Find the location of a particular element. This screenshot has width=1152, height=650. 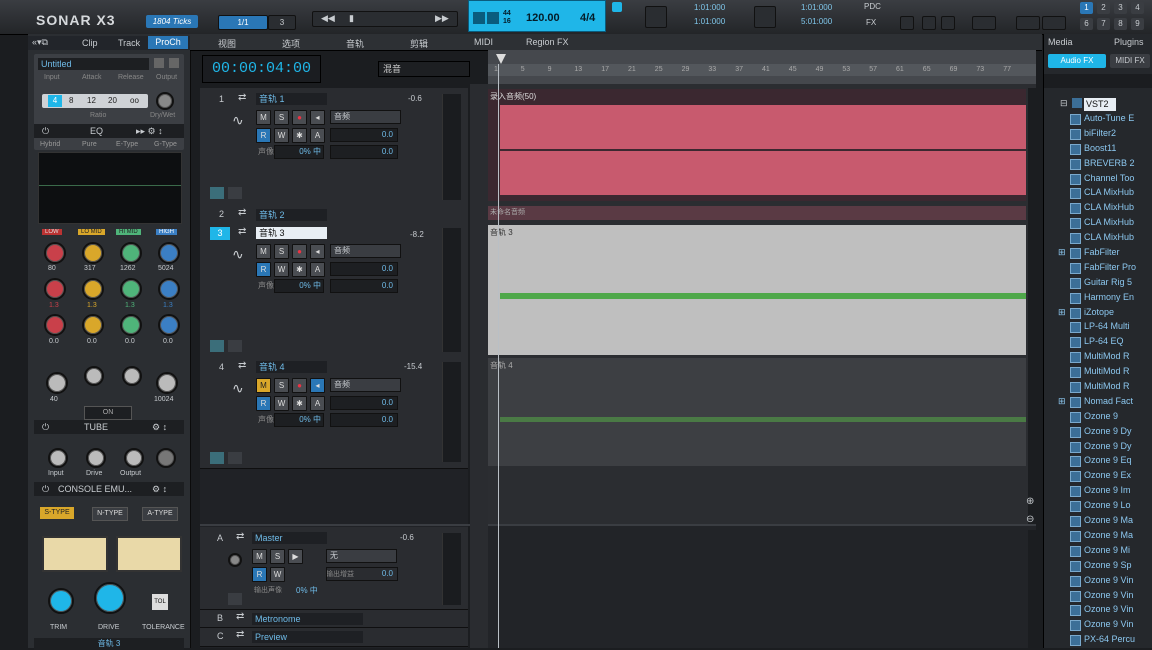

console-trim-knob is located at coordinates (61, 601).